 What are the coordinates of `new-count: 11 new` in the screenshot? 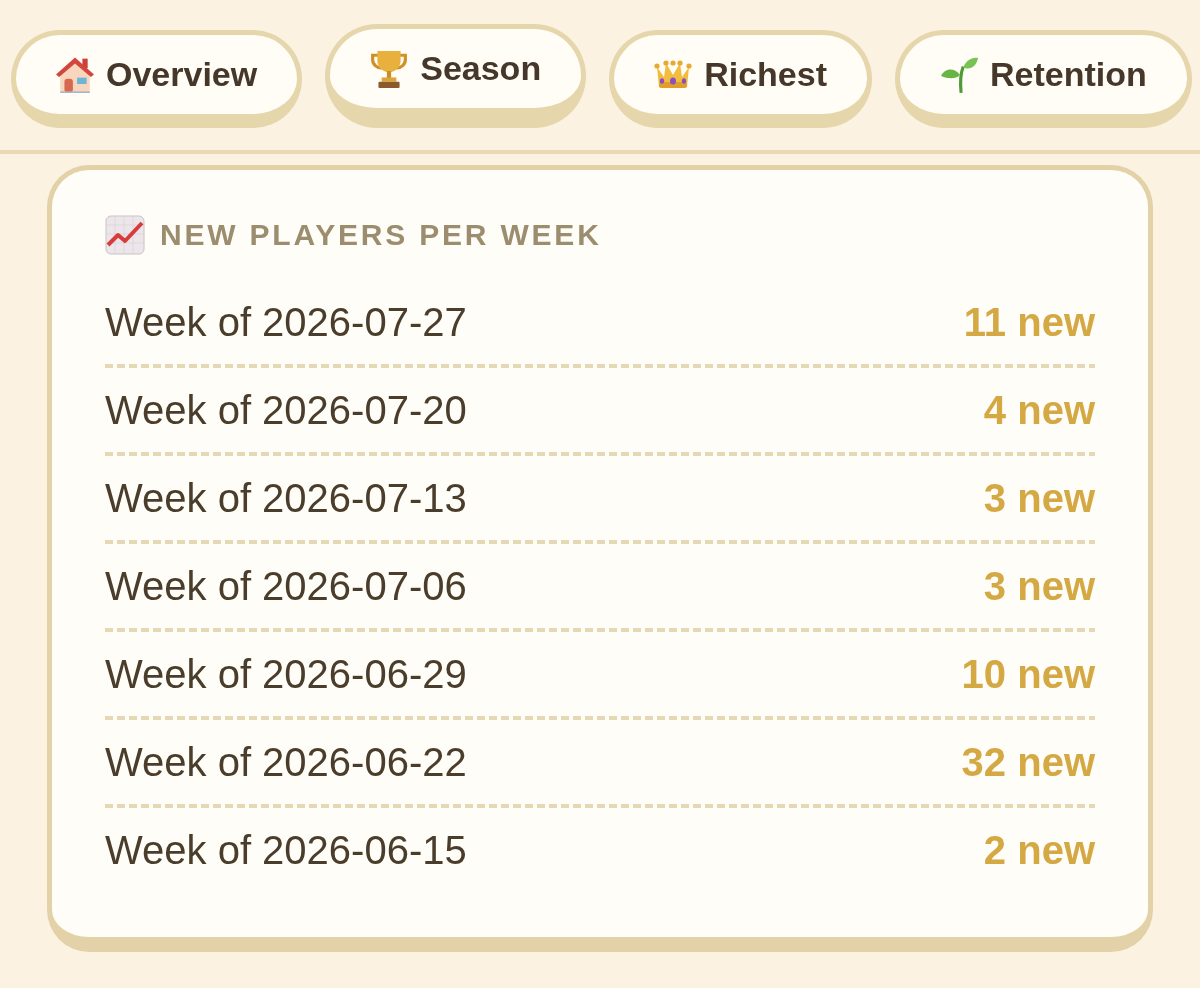 It's located at (1029, 322).